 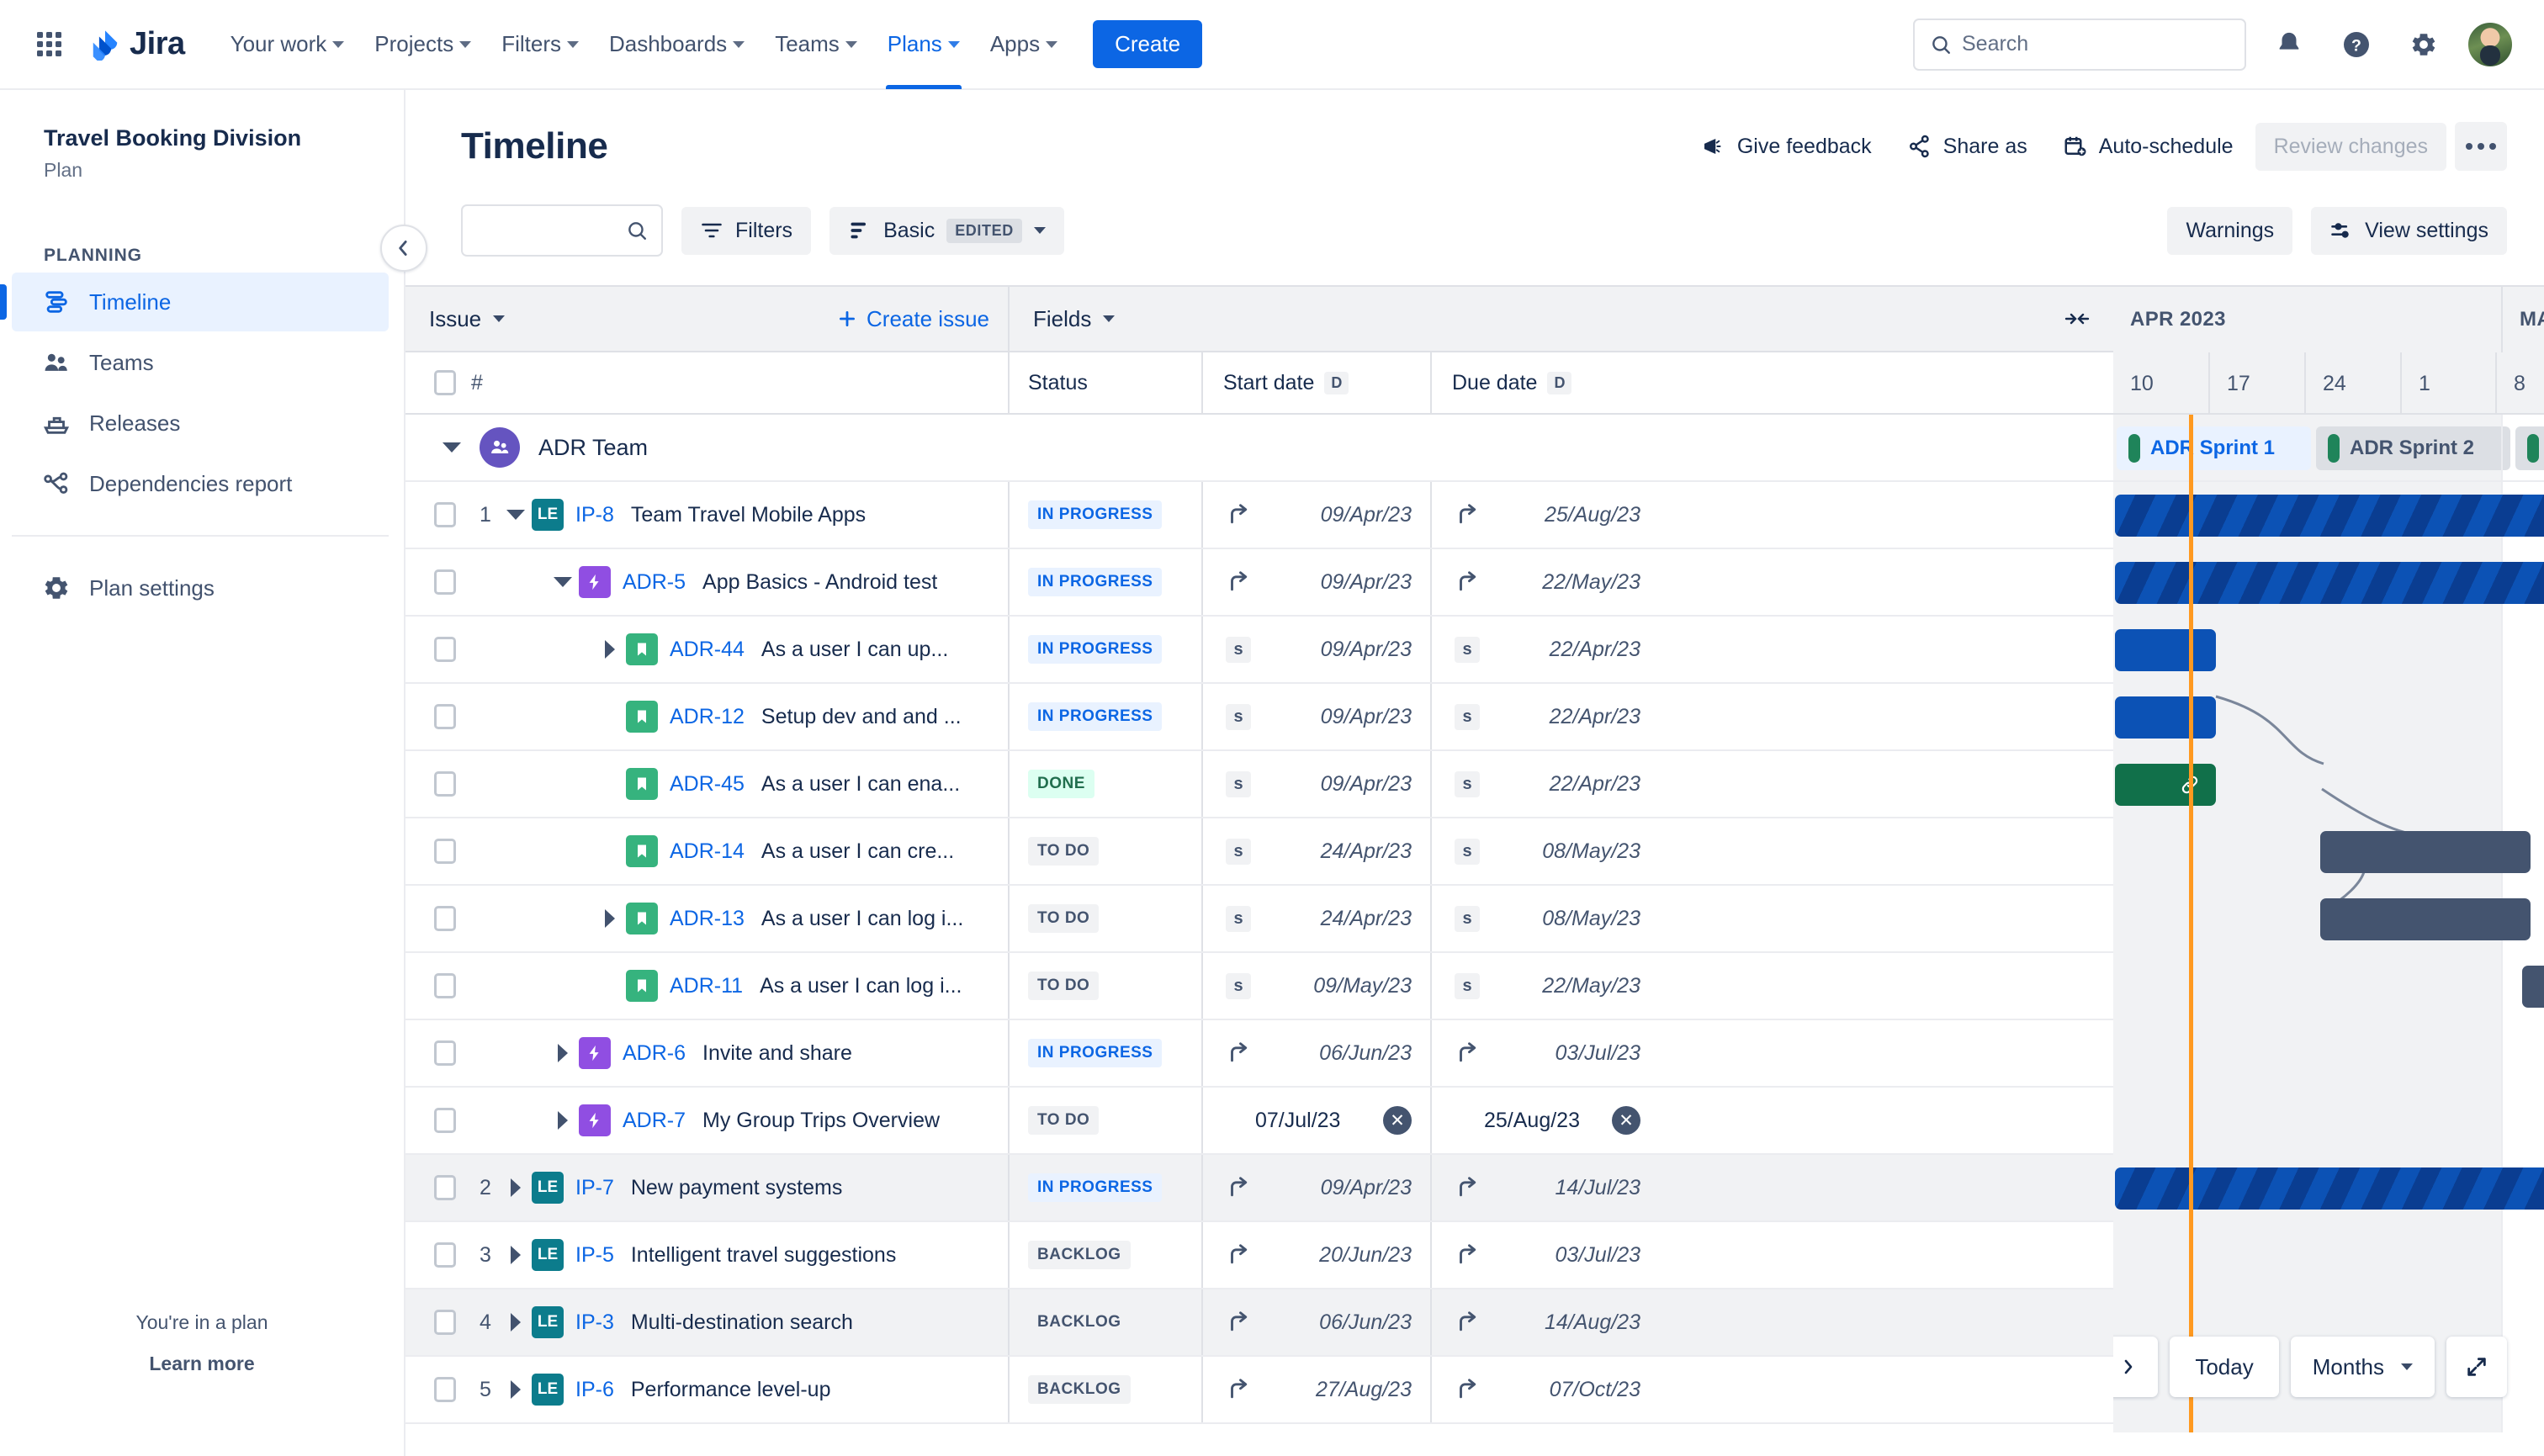 I want to click on issue-key-link: ADR-45, so click(x=707, y=784).